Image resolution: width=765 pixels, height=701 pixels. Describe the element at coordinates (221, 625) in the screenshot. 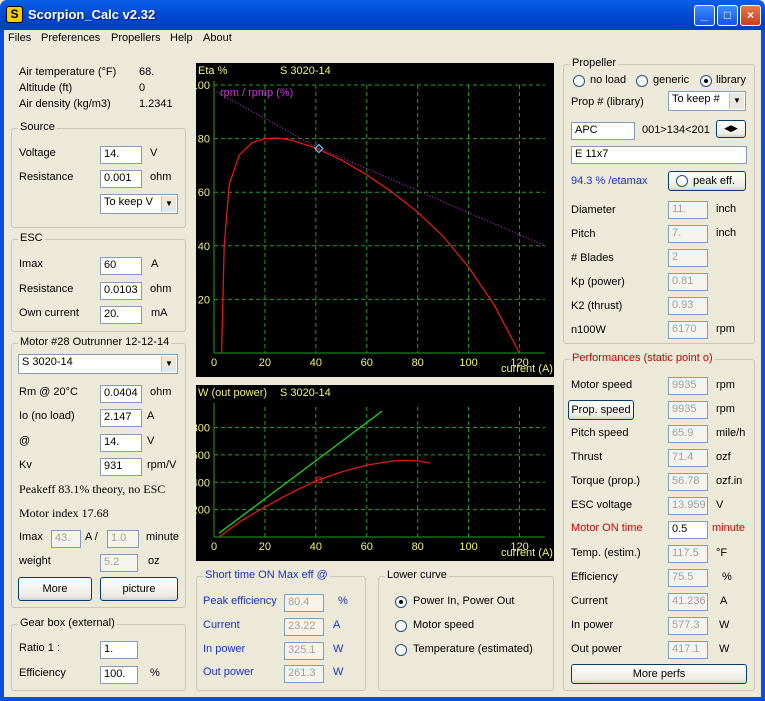

I see `short-current-label: Current` at that location.